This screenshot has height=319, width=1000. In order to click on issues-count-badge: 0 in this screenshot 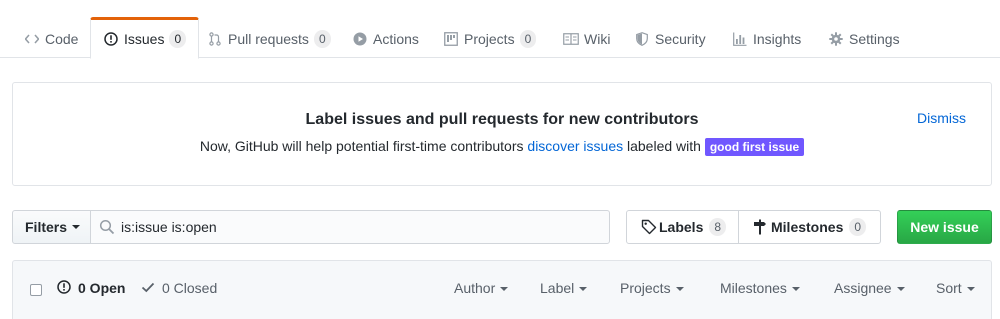, I will do `click(178, 39)`.